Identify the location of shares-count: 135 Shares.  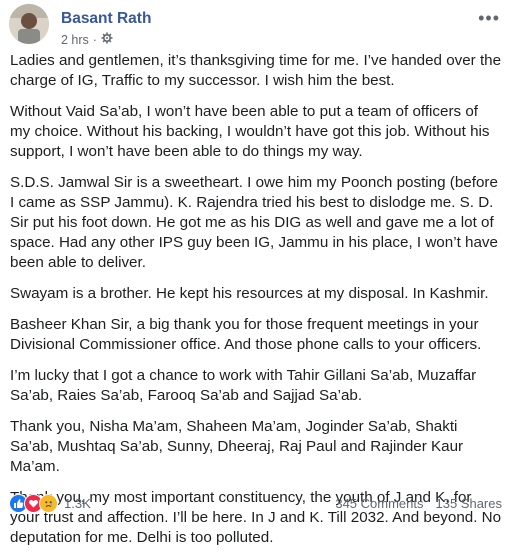
(469, 503).